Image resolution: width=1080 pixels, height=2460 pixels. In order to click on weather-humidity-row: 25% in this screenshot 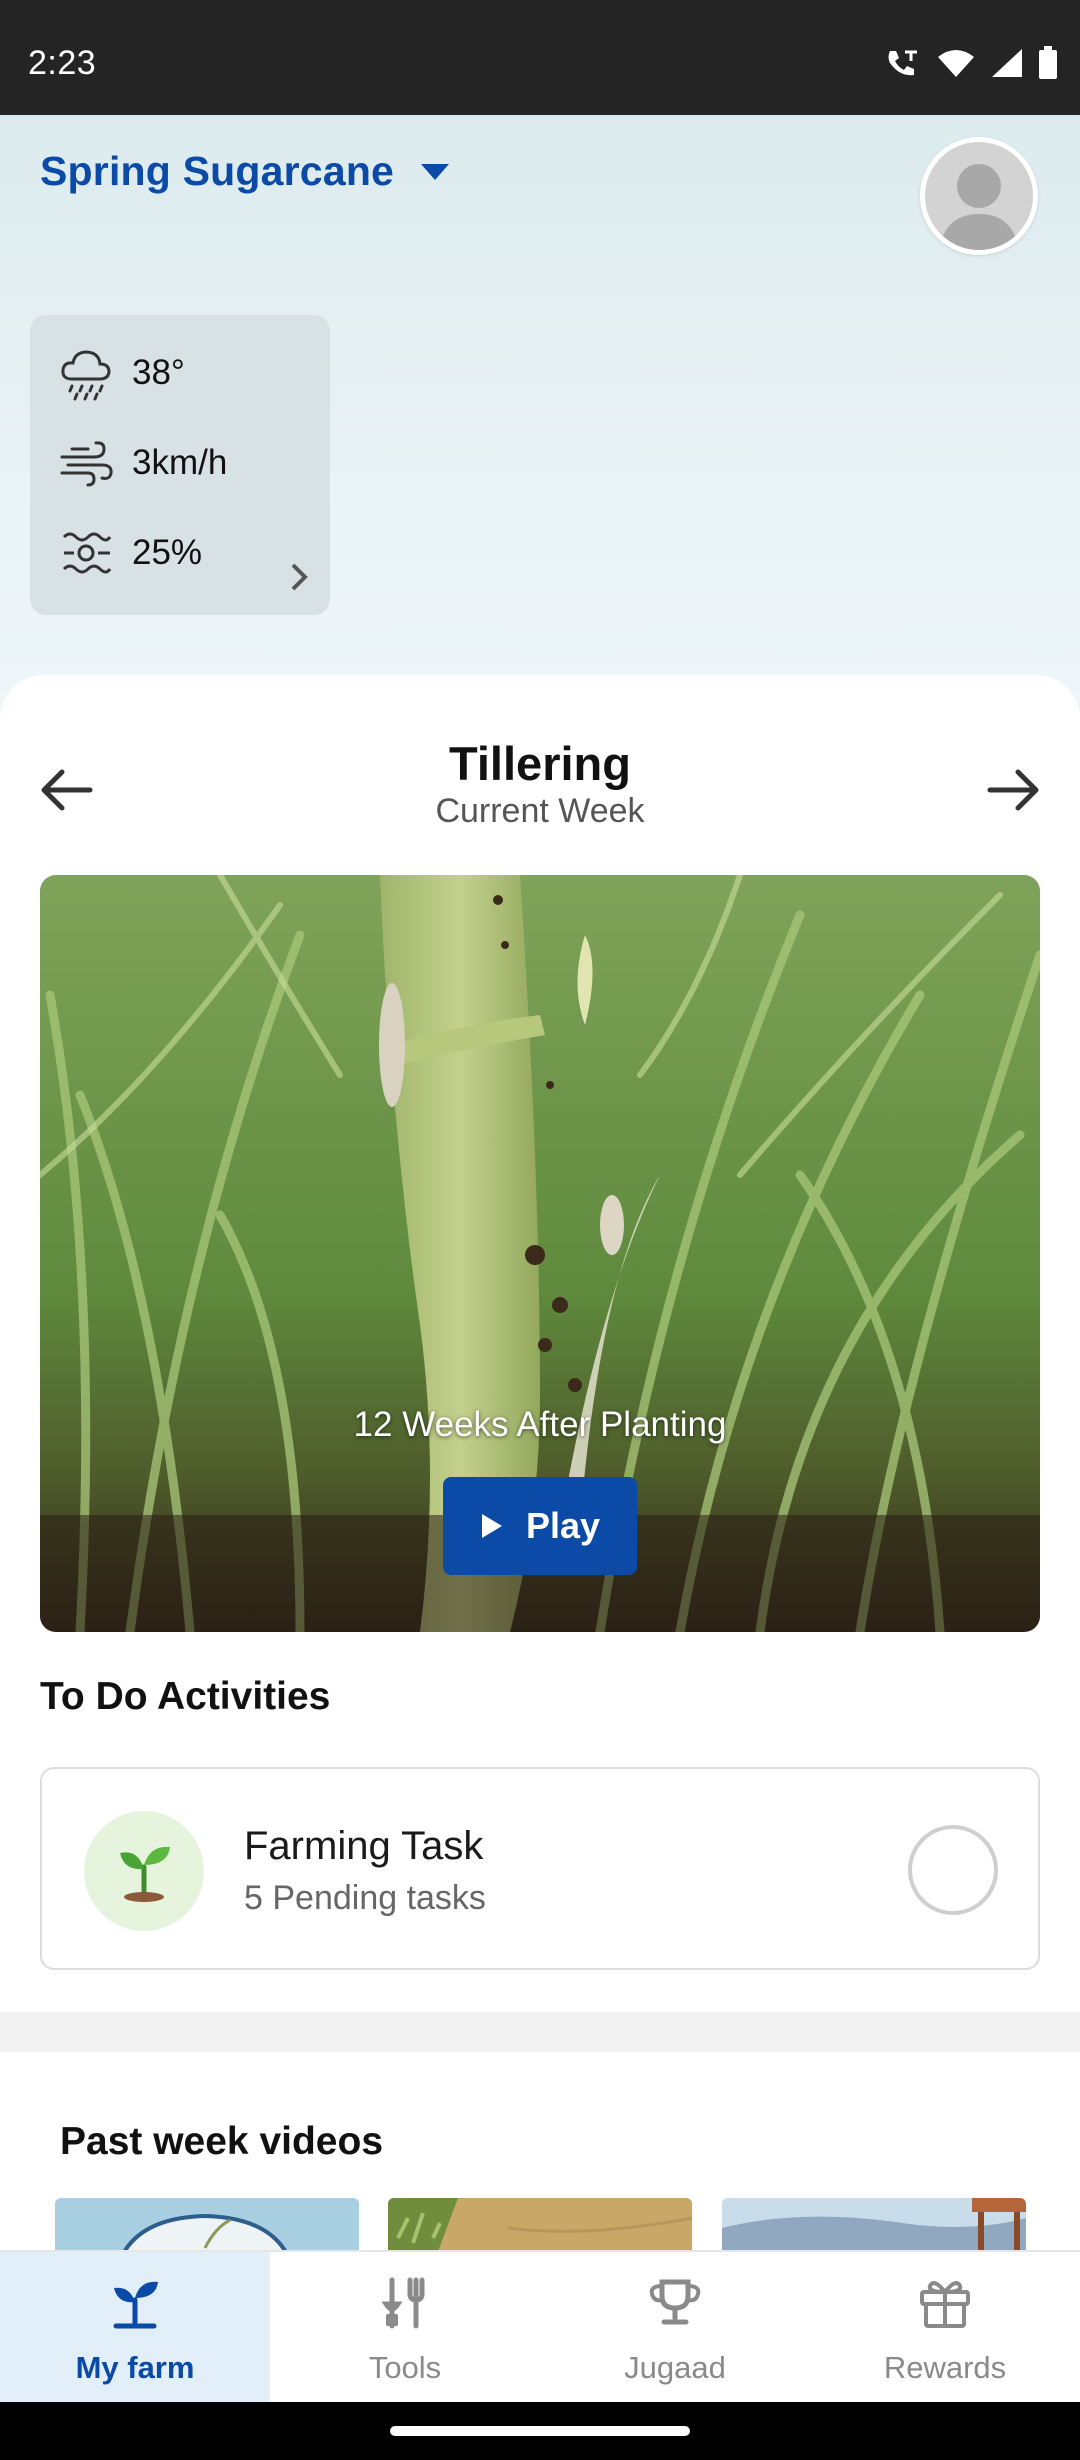, I will do `click(130, 553)`.